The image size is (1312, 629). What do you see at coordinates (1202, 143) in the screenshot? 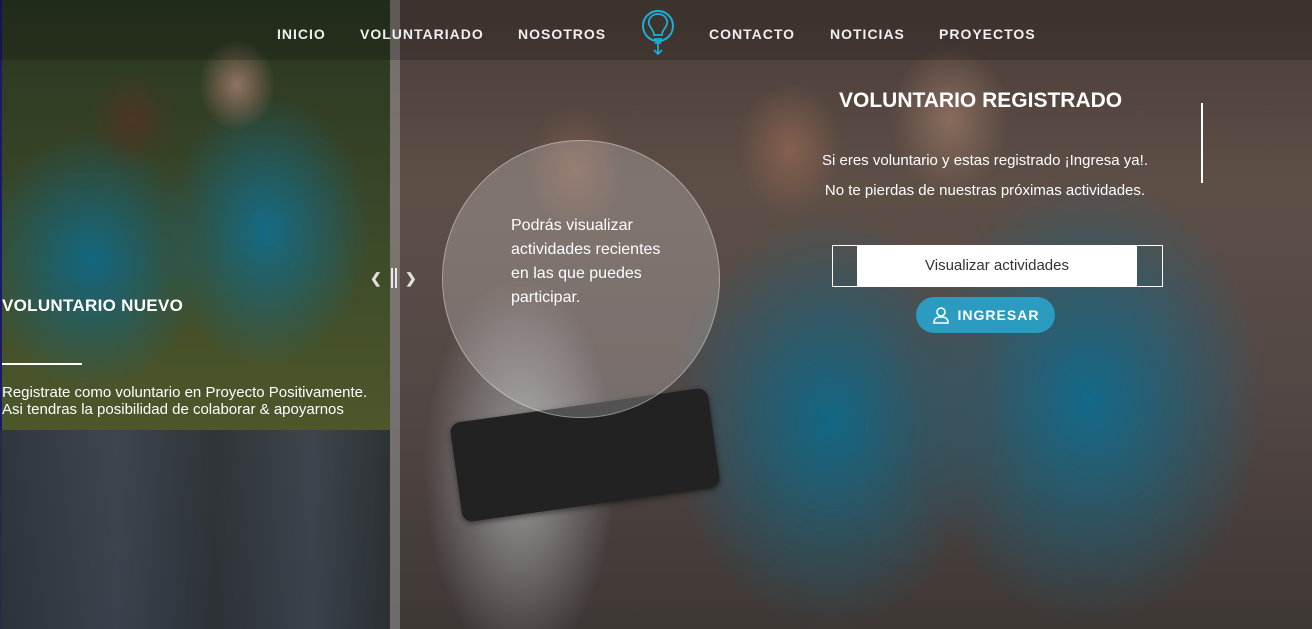
I see `right-title-rule` at bounding box center [1202, 143].